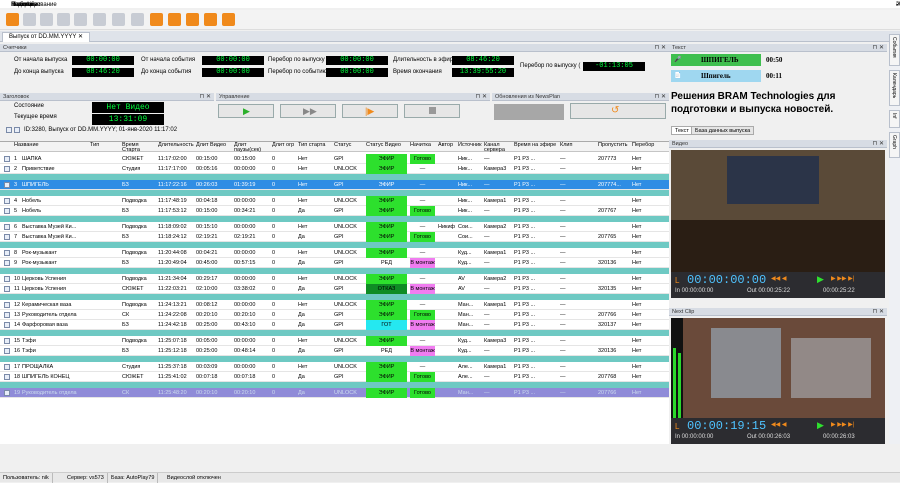 Image resolution: width=900 pixels, height=483 pixels. I want to click on stop-button, so click(432, 111).